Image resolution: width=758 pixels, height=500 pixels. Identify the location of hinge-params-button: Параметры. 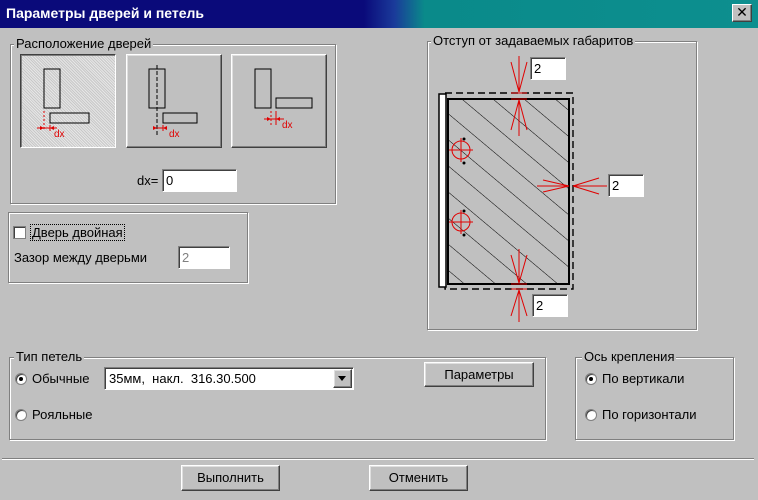
(479, 374).